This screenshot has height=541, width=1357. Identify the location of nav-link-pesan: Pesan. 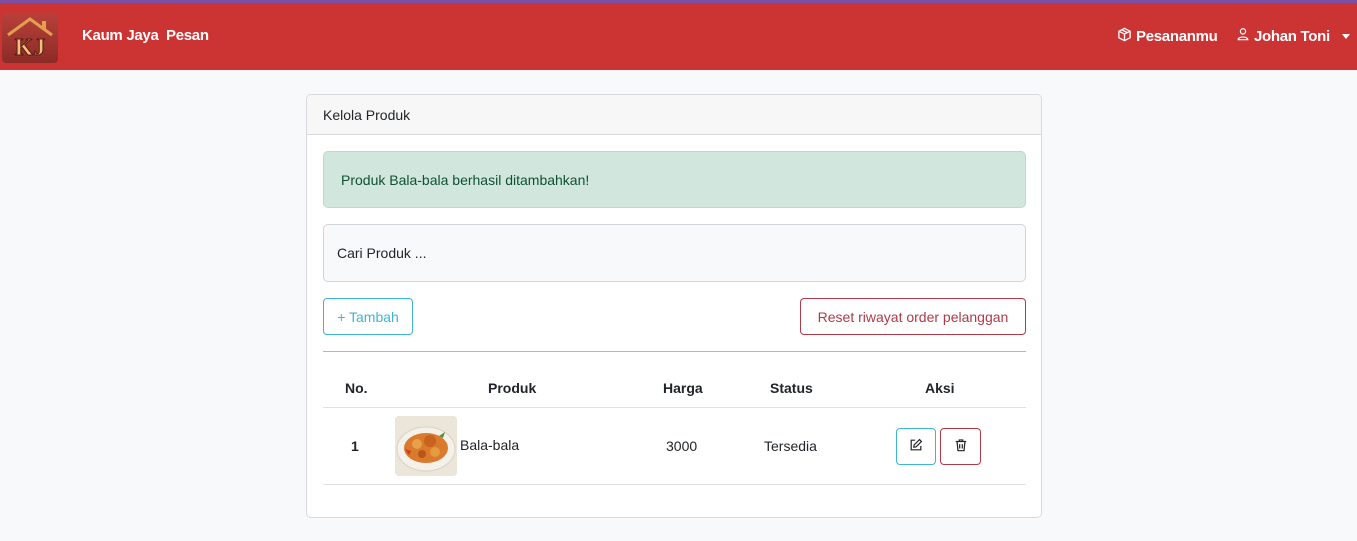
(187, 35).